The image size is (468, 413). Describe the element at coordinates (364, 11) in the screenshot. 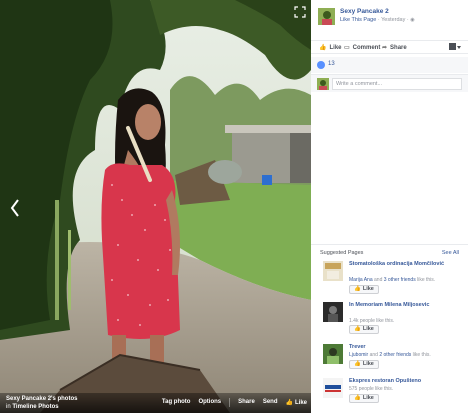

I see `page-name: Sexy Pancake 2` at that location.